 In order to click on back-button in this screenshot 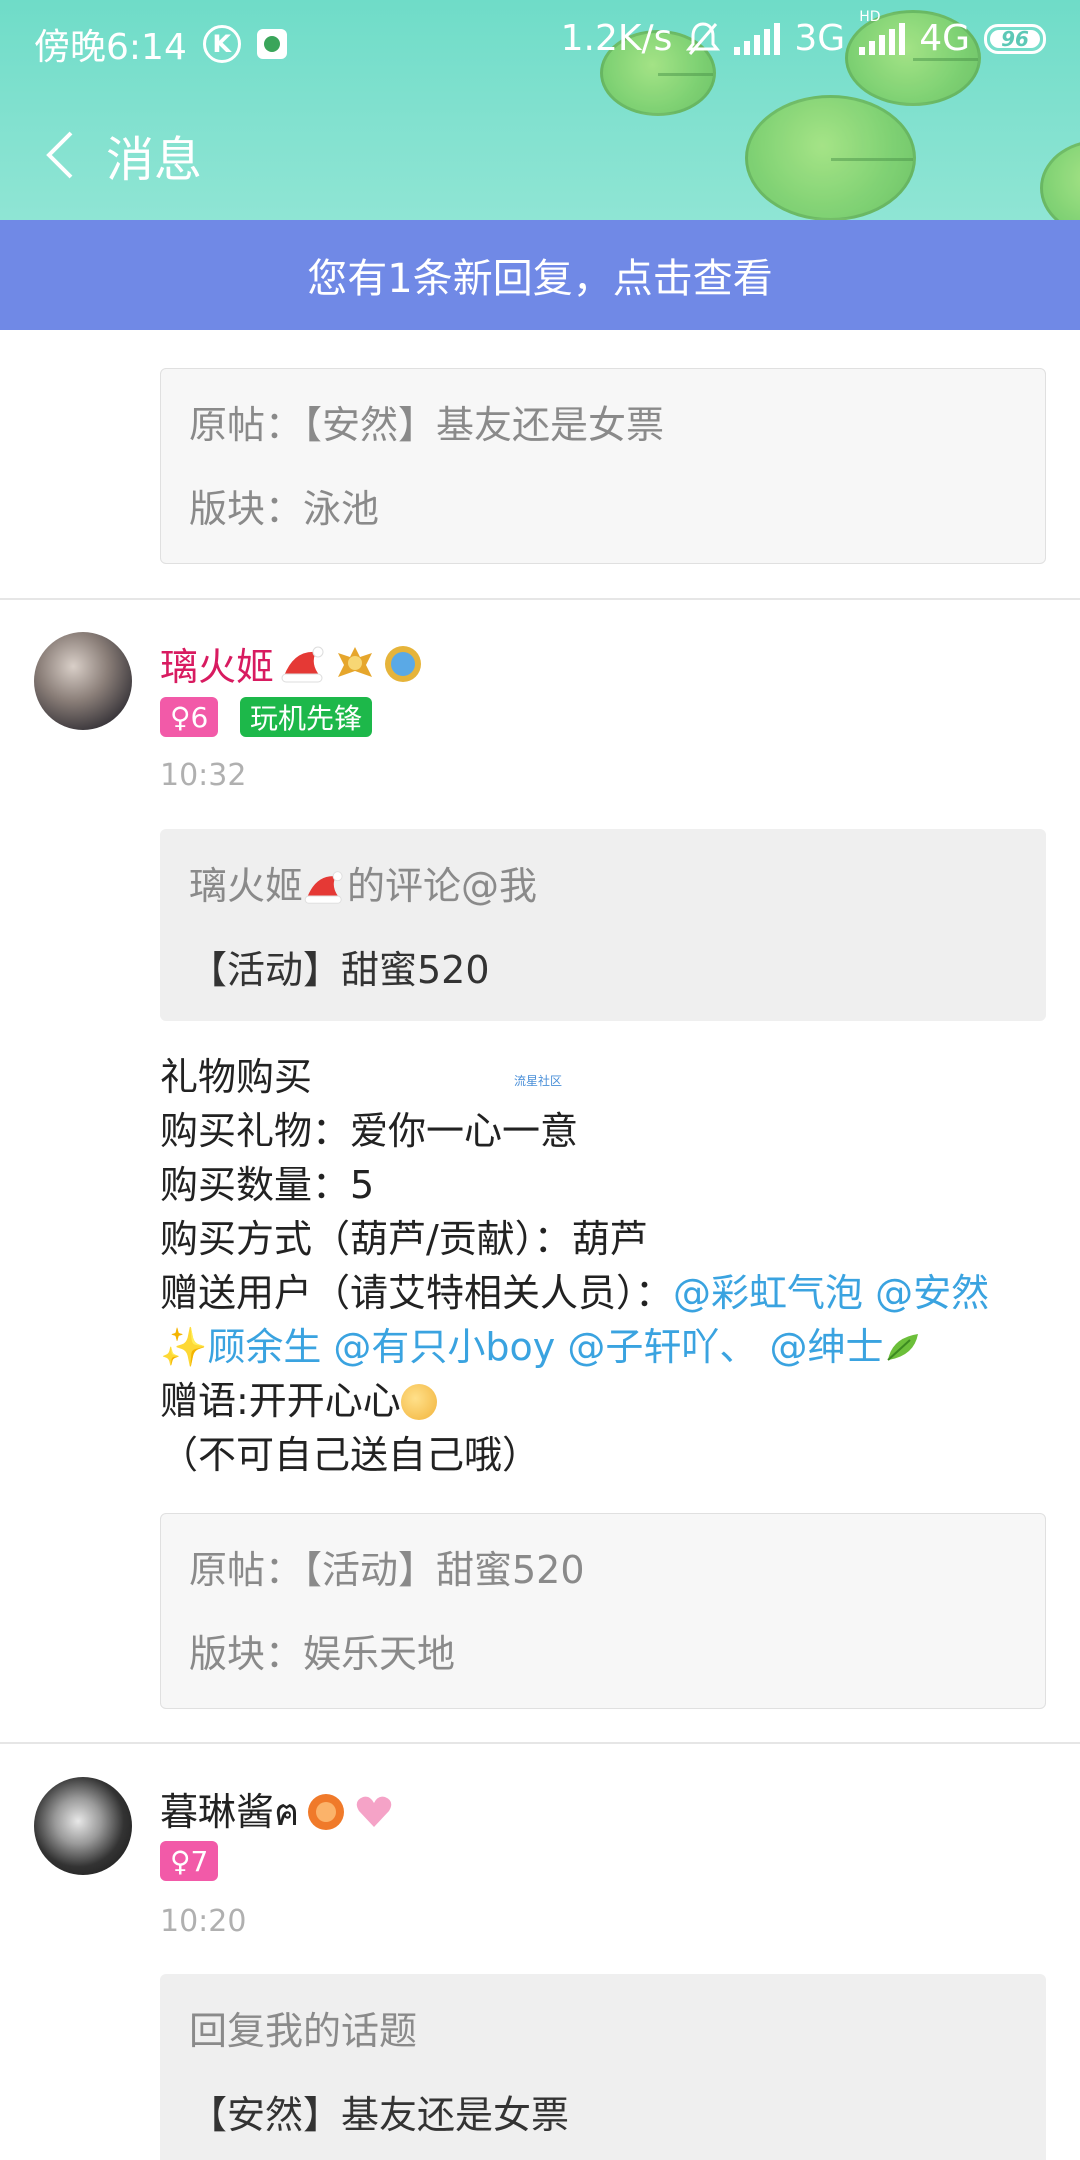, I will do `click(60, 155)`.